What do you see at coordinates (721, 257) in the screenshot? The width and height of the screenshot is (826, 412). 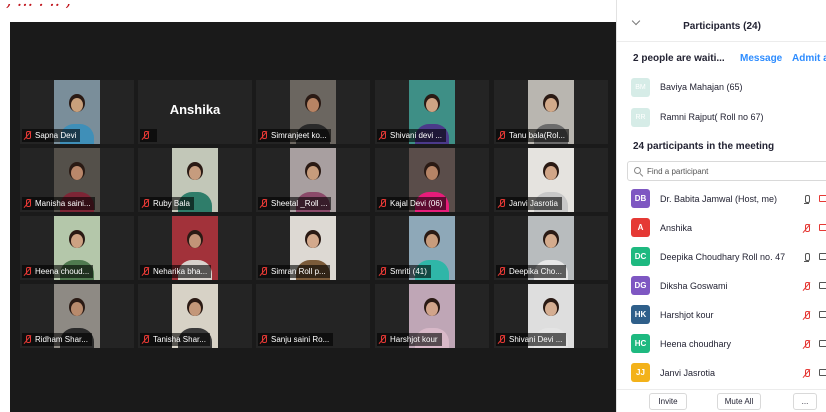 I see `participant-row: DC Deepika Choudhary Roll no. 47` at bounding box center [721, 257].